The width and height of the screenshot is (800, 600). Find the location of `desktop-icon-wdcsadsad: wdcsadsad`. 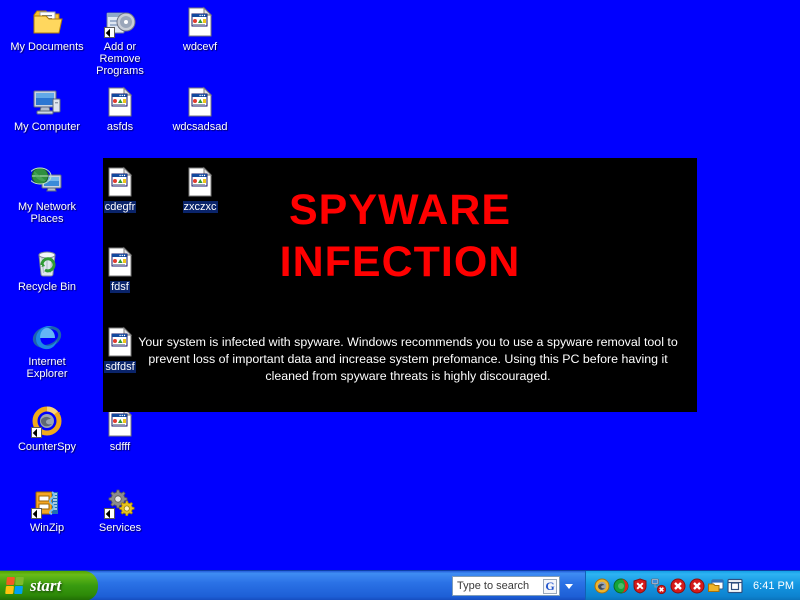

desktop-icon-wdcsadsad: wdcsadsad is located at coordinates (200, 109).